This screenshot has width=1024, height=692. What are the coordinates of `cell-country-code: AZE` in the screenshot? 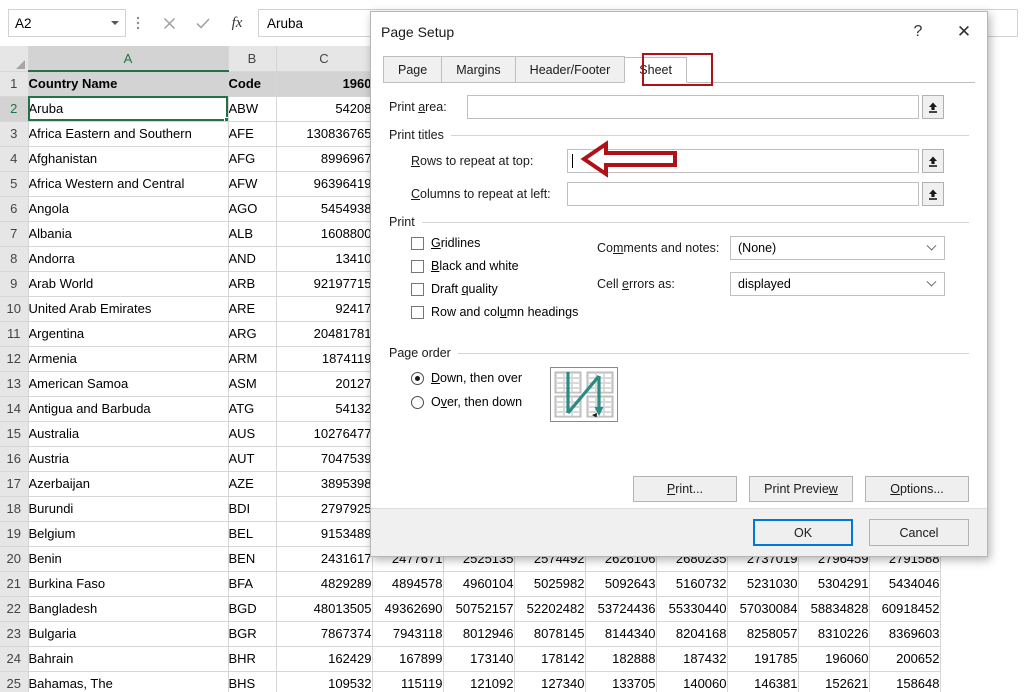 It's located at (252, 484).